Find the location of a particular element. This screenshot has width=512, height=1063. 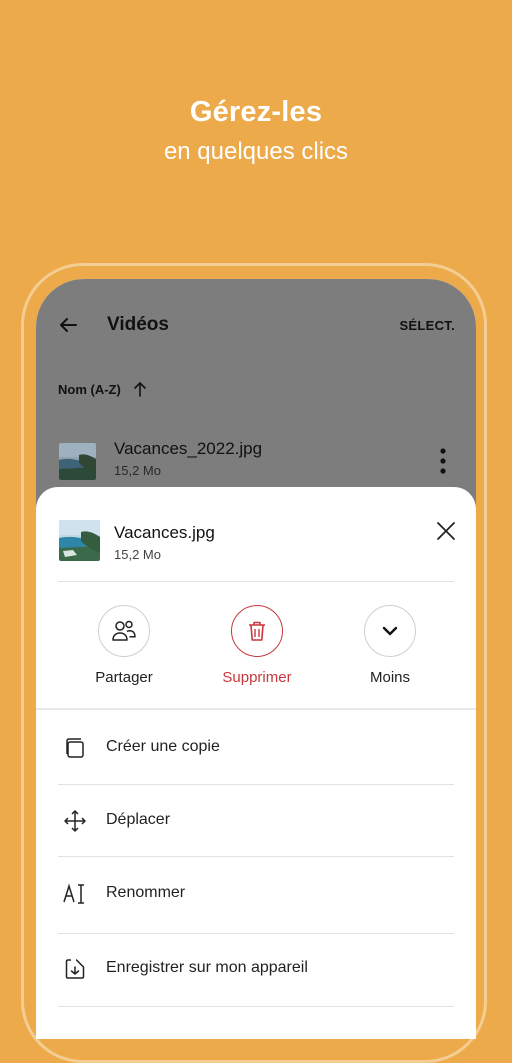

delete-button-circle is located at coordinates (257, 631).